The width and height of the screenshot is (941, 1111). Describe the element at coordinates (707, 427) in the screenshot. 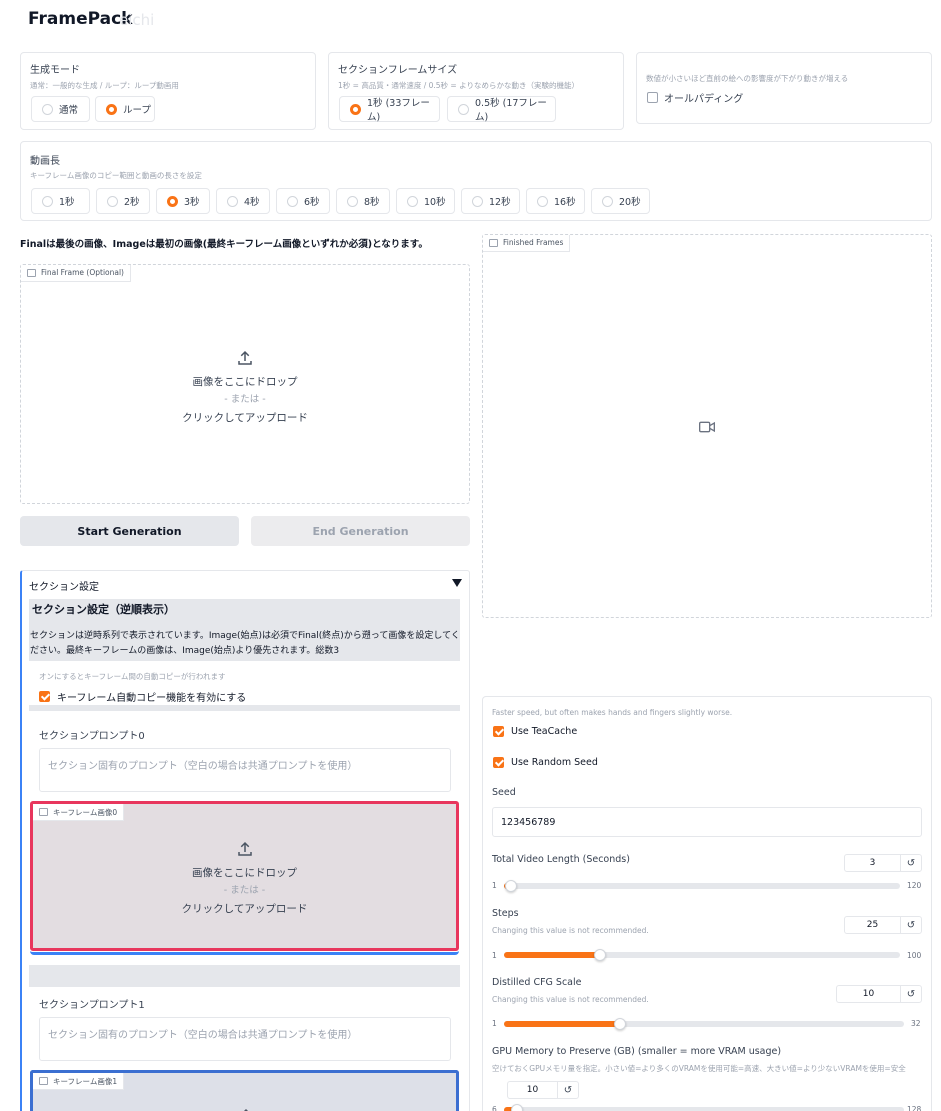

I see `video-camera-icon` at that location.